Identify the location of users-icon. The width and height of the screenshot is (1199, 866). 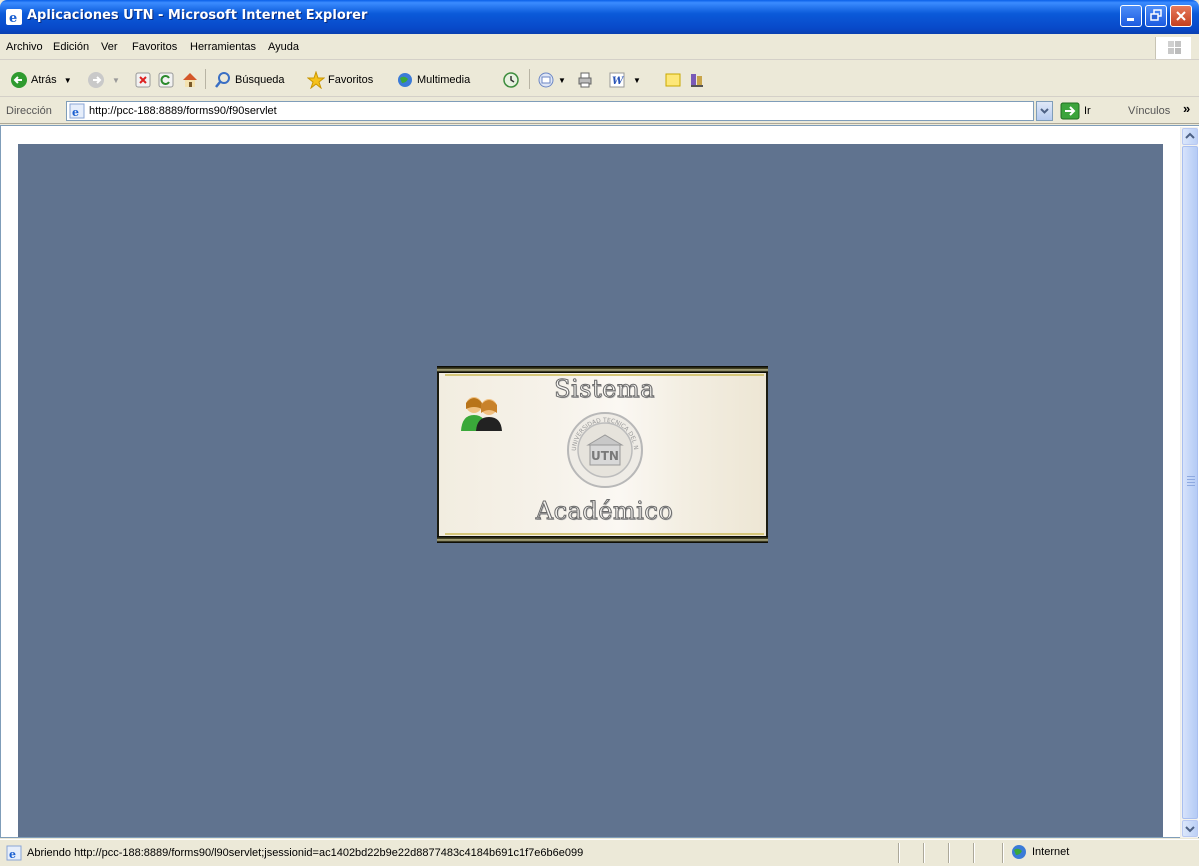
(481, 414).